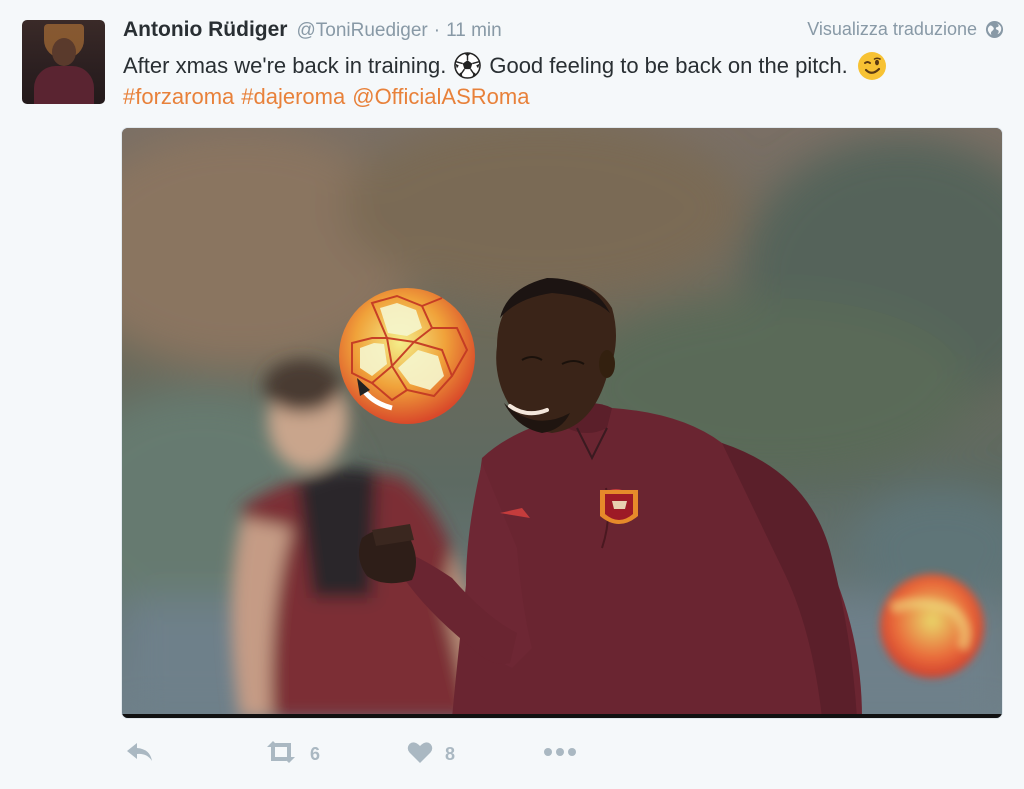 The image size is (1024, 789). Describe the element at coordinates (994, 29) in the screenshot. I see `globe-icon` at that location.